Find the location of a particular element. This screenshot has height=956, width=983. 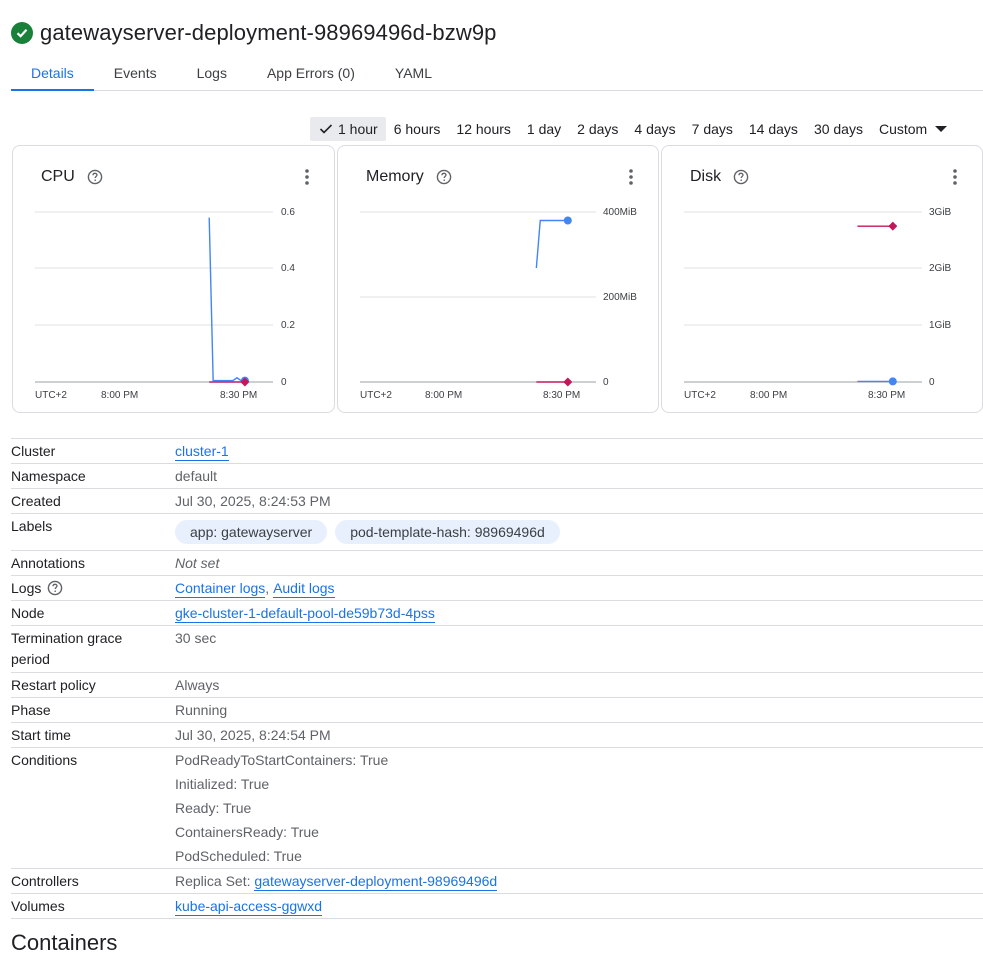

x-tick-label: 8:00 PM is located at coordinates (443, 395).